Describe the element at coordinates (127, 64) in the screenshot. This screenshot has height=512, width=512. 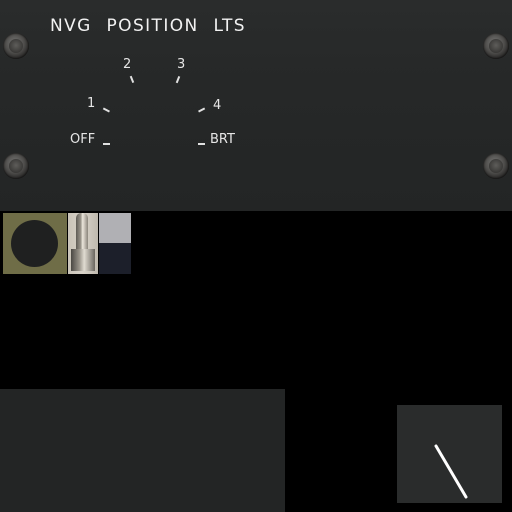
I see `knob-label-2: 2` at that location.